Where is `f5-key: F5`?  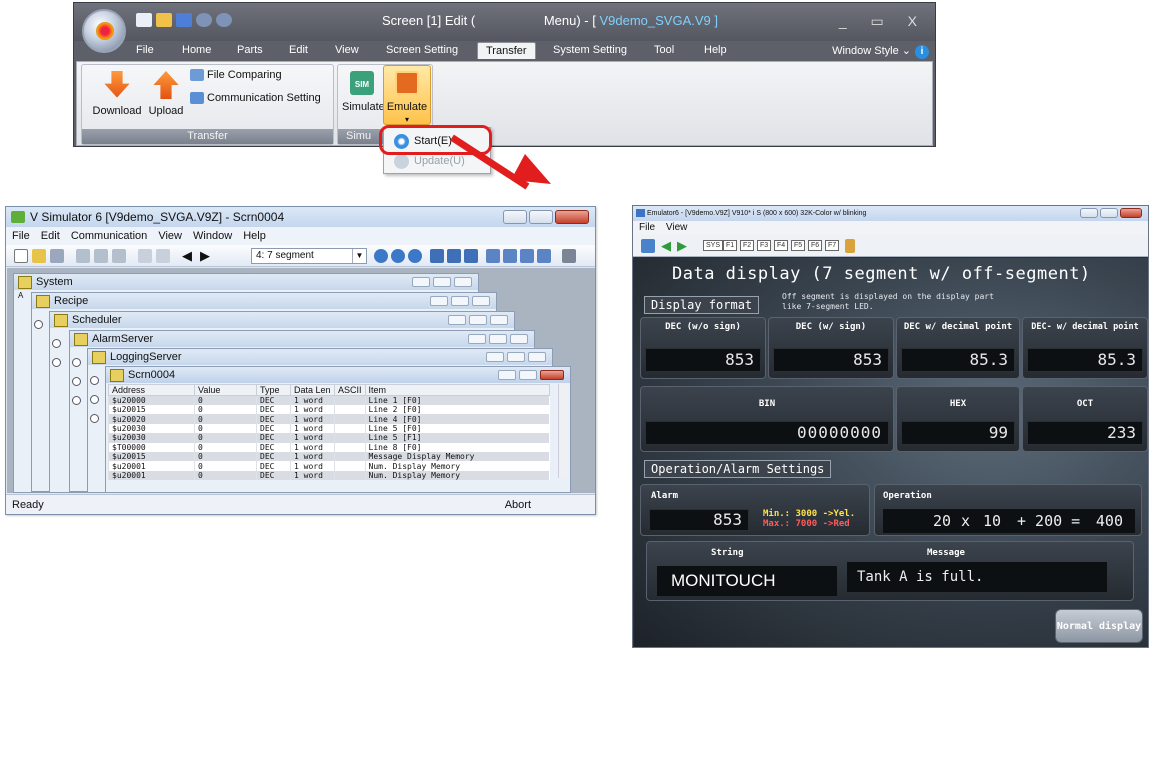
f5-key: F5 is located at coordinates (798, 245).